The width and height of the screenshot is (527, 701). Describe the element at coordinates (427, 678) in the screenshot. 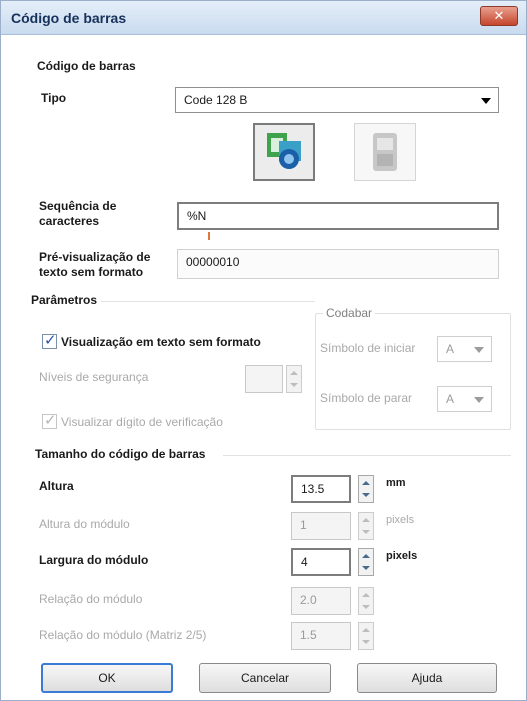

I see `help-button: Ajuda` at that location.